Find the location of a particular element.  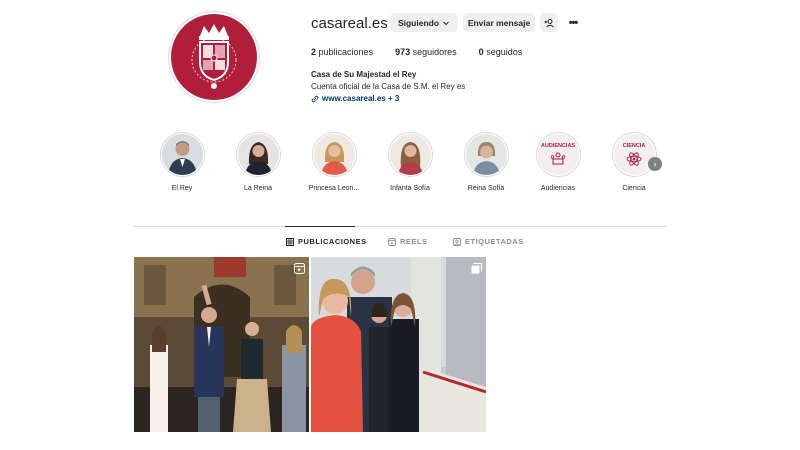

highlight-cover-text: CIENCIA is located at coordinates (634, 145).